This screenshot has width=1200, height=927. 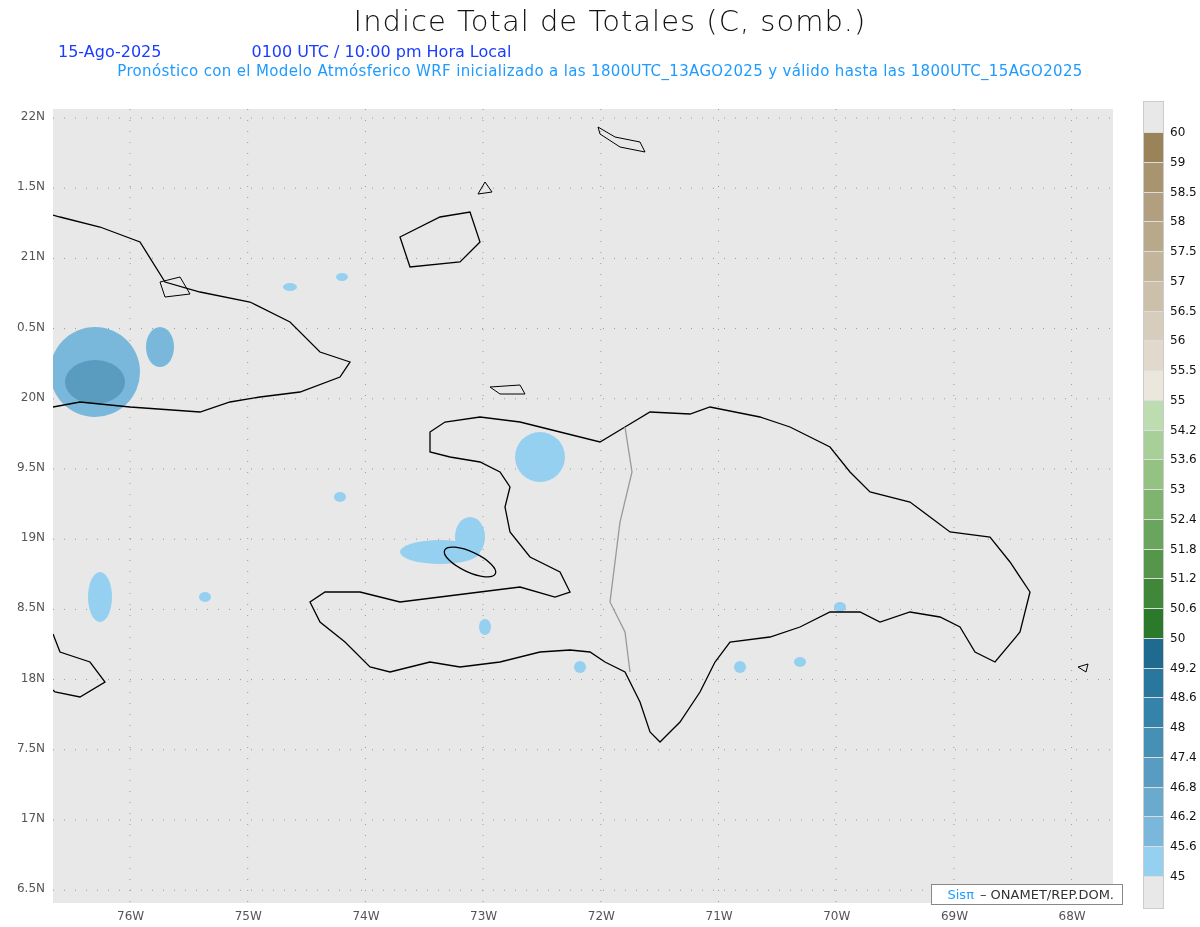 I want to click on colorbar-label: 51.8, so click(x=1183, y=548).